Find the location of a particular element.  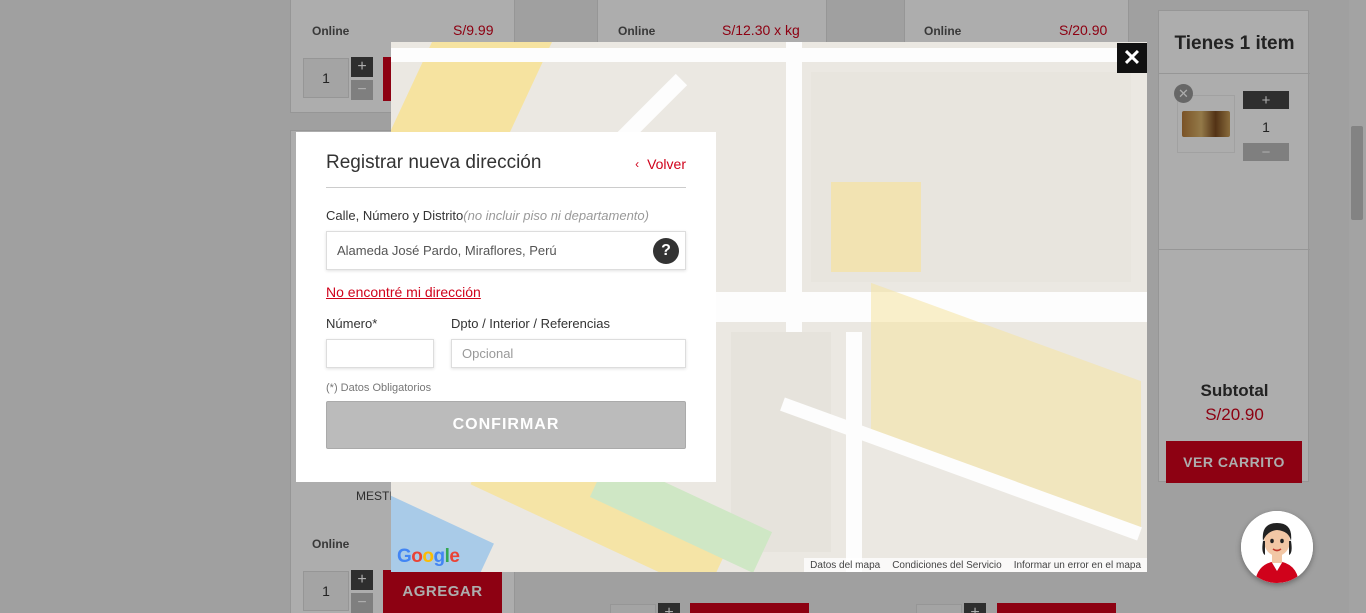

required-fields-note: (*) Datos Obligatorios is located at coordinates (379, 388).